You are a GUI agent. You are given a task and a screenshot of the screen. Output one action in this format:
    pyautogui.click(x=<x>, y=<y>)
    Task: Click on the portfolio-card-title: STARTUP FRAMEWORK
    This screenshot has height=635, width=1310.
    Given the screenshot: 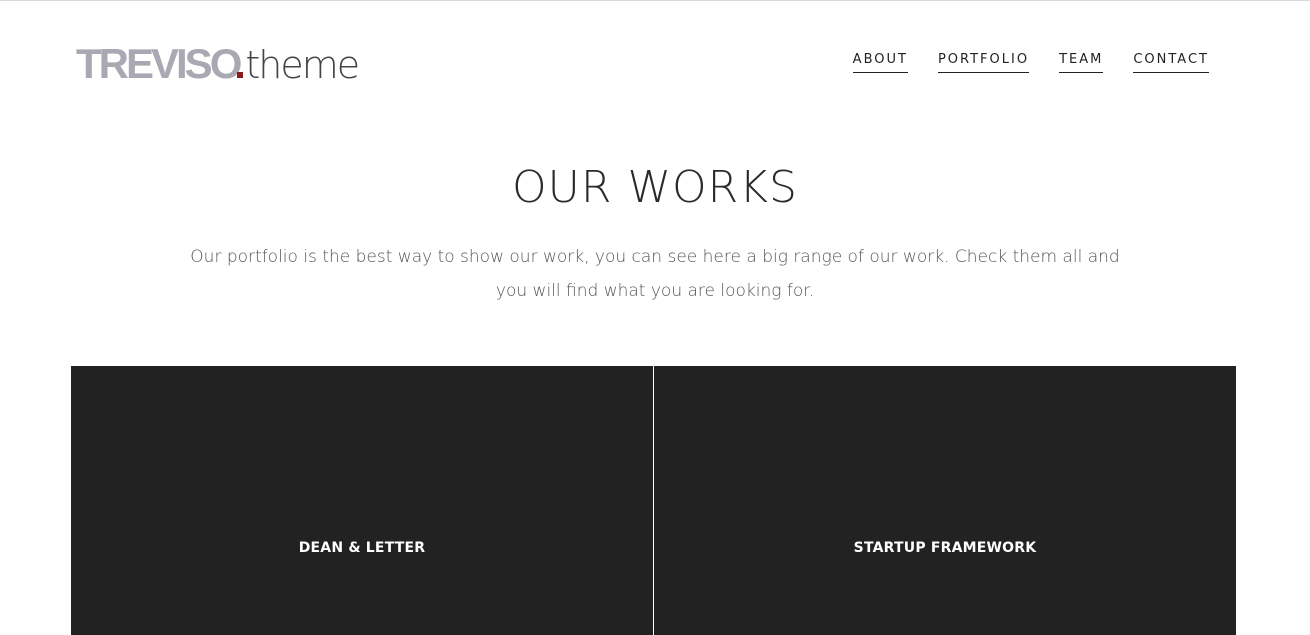 What is the action you would take?
    pyautogui.click(x=945, y=548)
    